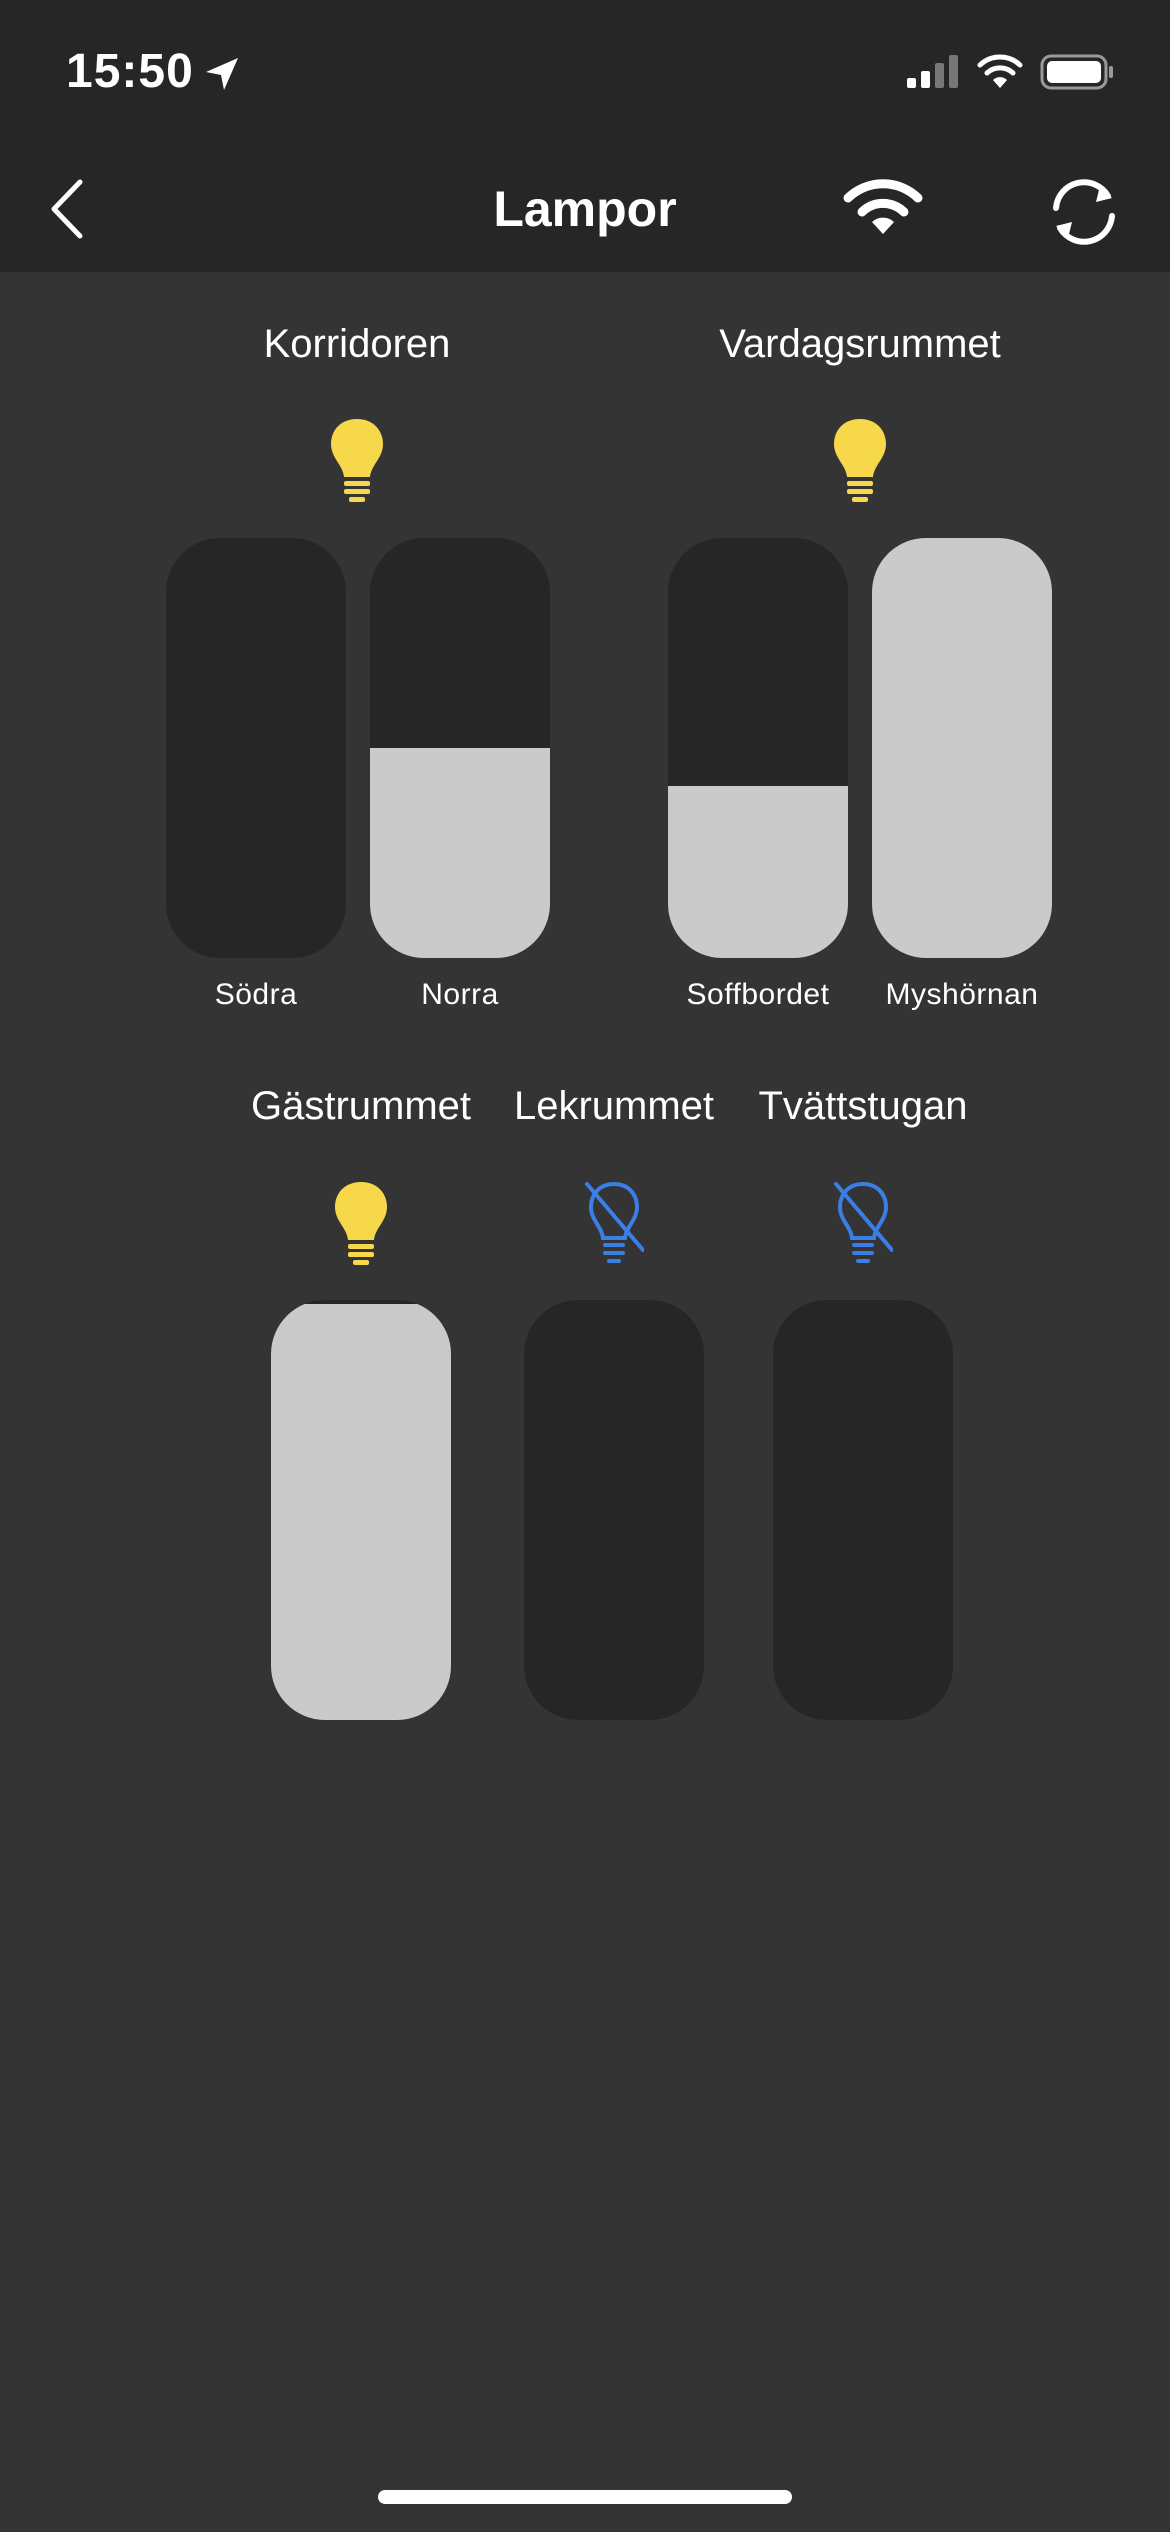 The width and height of the screenshot is (1170, 2532). I want to click on status-bar: 15:50, so click(585, 75).